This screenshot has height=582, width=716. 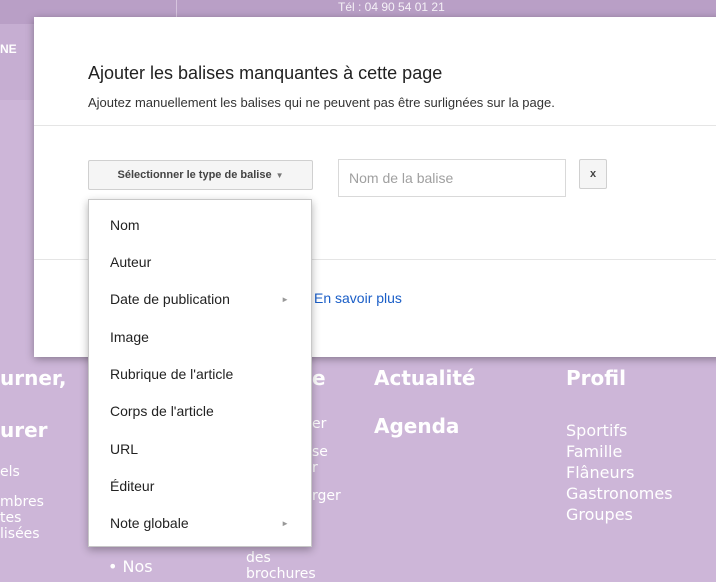 What do you see at coordinates (258, 558) in the screenshot?
I see `background-column-2-line: des` at bounding box center [258, 558].